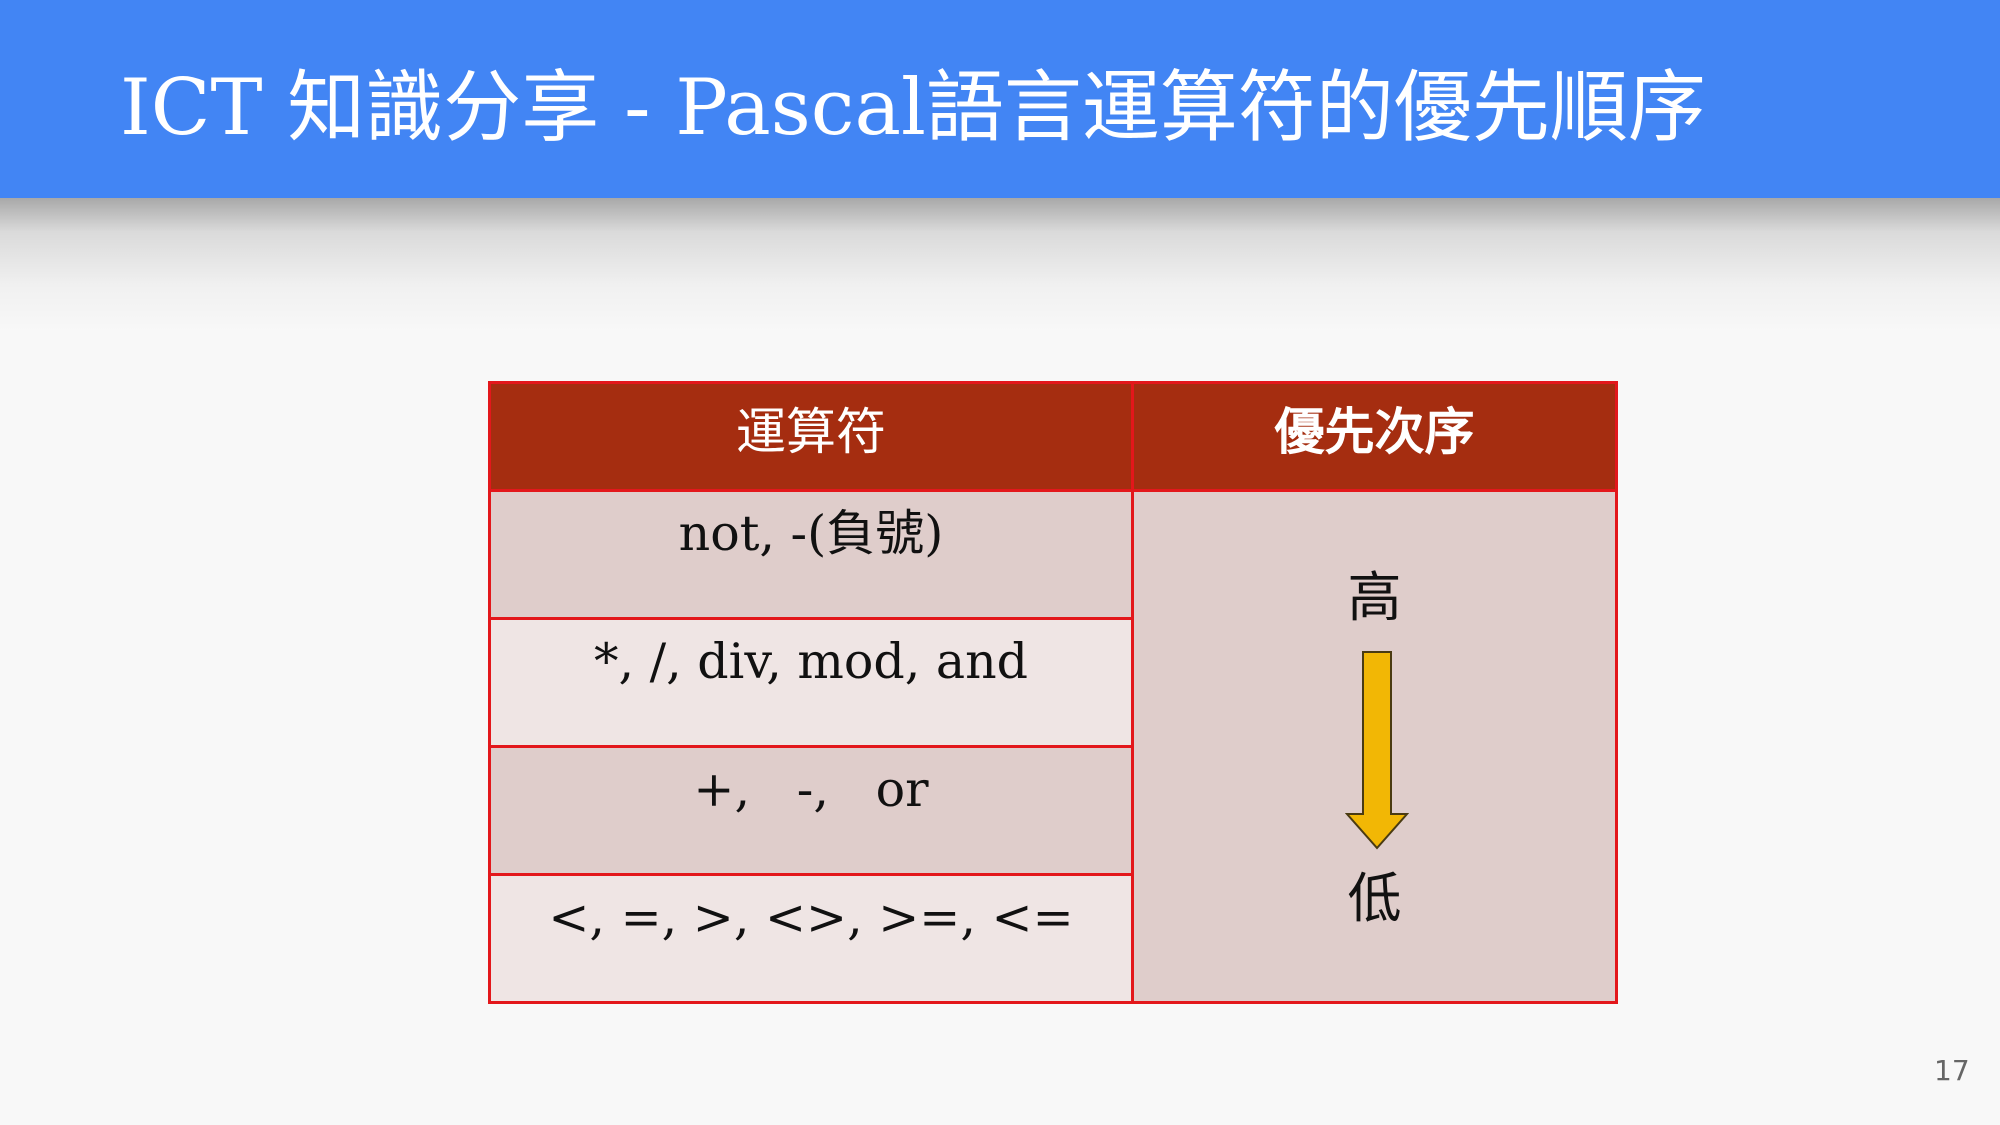 Image resolution: width=2000 pixels, height=1125 pixels. What do you see at coordinates (811, 683) in the screenshot?
I see `operator-cell: *, /, div, mod, and` at bounding box center [811, 683].